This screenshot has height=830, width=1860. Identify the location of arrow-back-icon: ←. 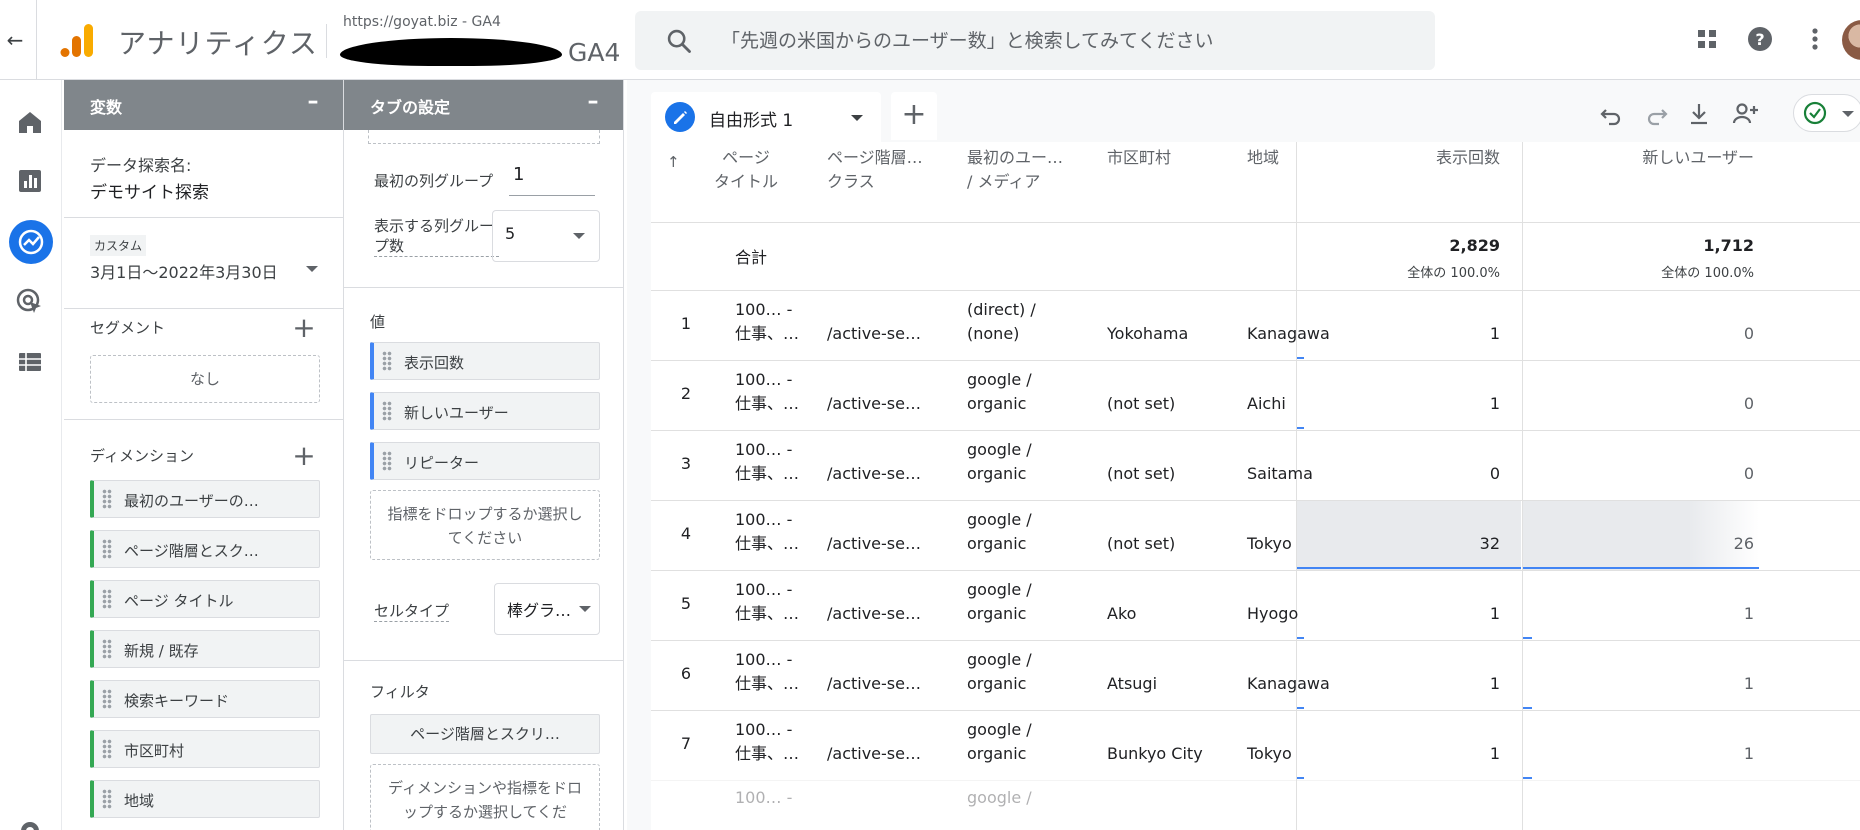
(15, 40).